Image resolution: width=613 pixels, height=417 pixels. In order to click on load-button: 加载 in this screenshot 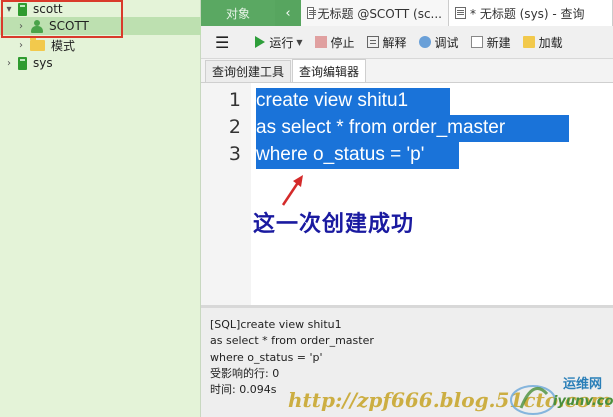, I will do `click(542, 42)`.